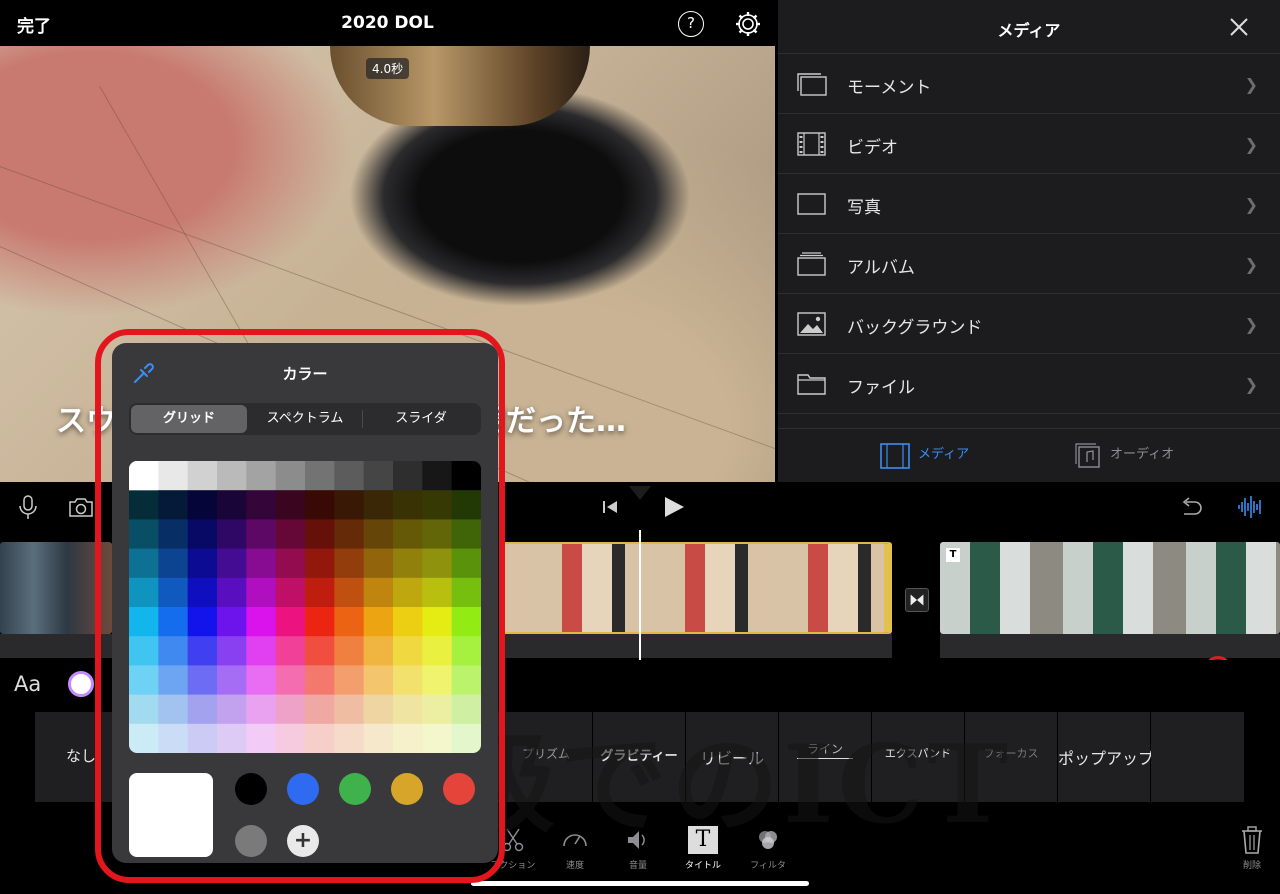  I want to click on media-item-backgrounds: バックグラウンド ❯, so click(1029, 324).